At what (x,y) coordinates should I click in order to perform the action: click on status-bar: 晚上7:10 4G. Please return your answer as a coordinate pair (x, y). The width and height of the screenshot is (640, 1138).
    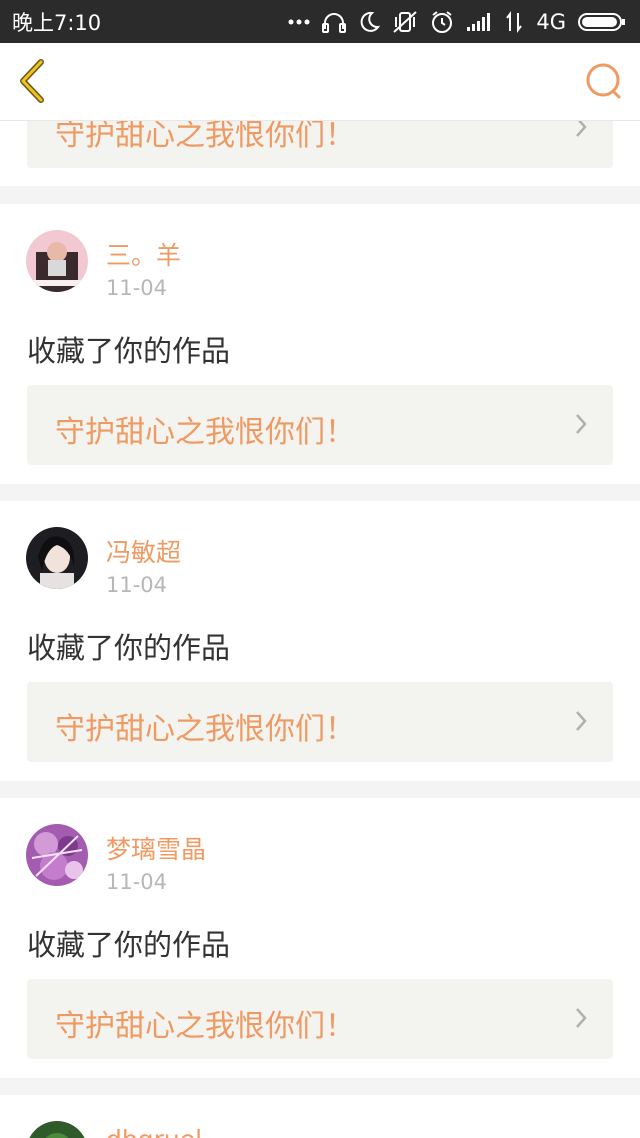
    Looking at the image, I should click on (320, 21).